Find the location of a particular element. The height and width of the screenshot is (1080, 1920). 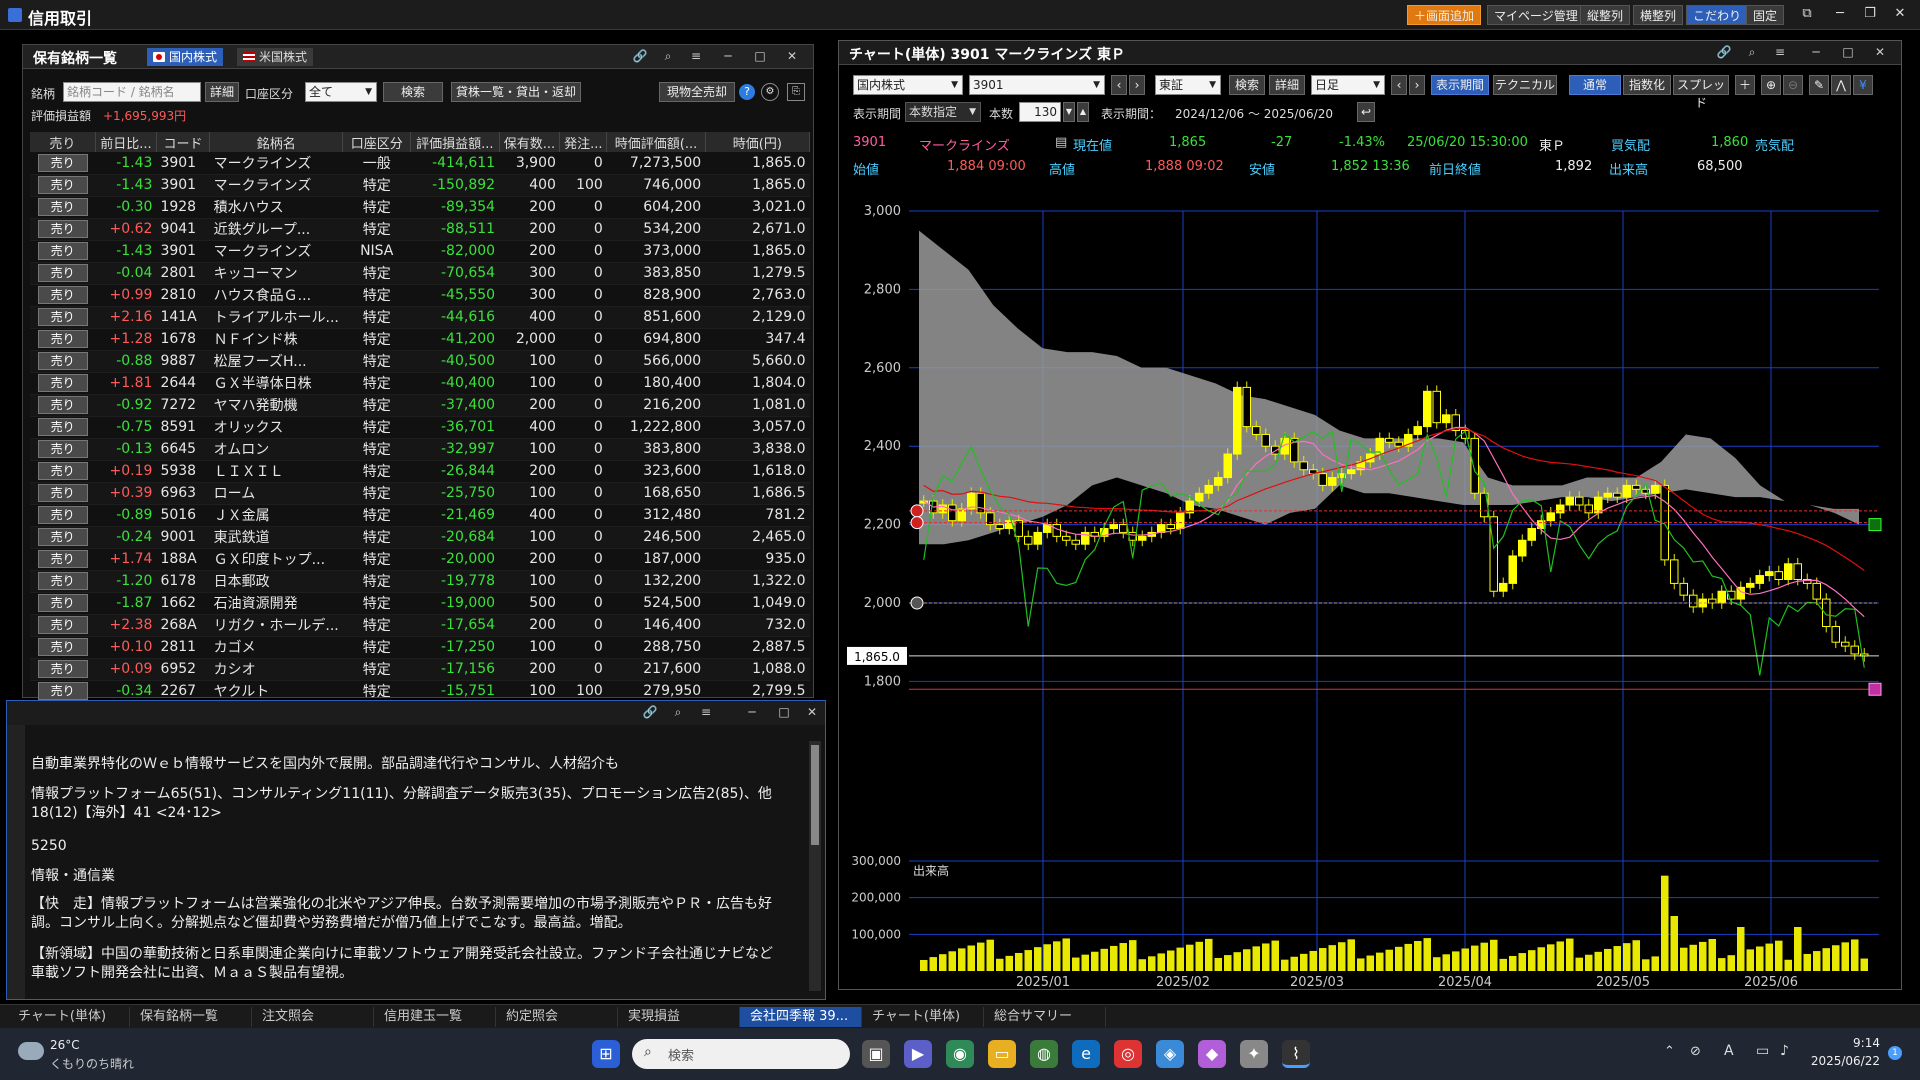

windows-start-icon: ⊞ is located at coordinates (606, 1054).